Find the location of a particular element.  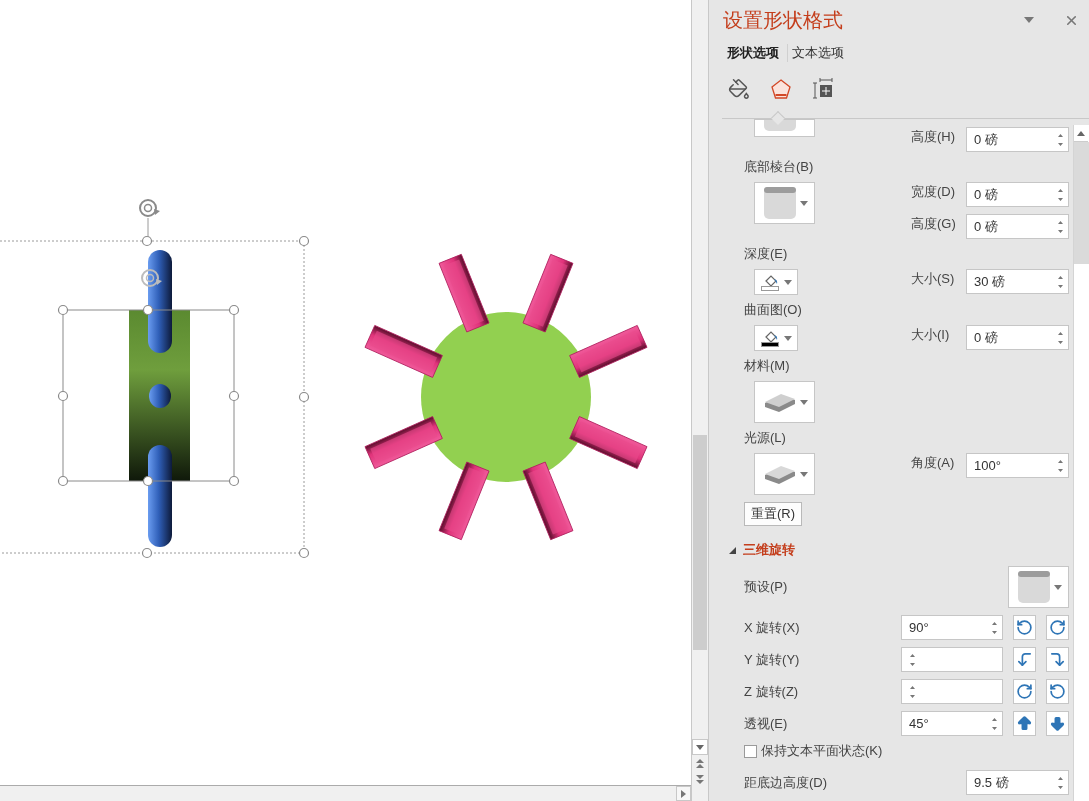

size-position-icon is located at coordinates (823, 89).